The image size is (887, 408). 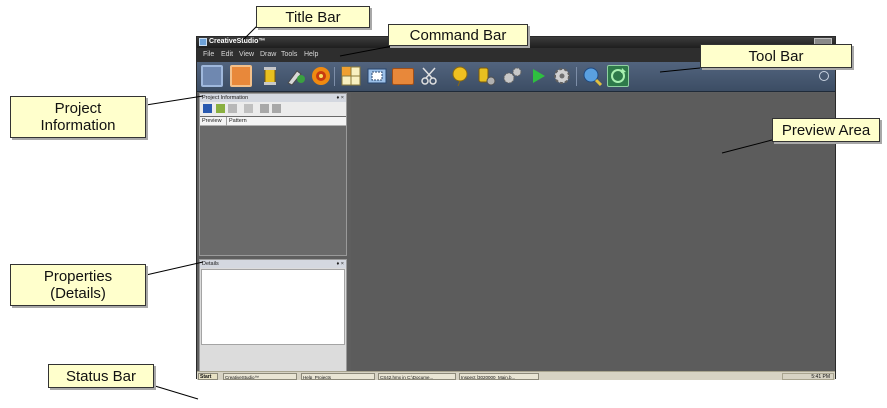 What do you see at coordinates (289, 54) in the screenshot?
I see `menu-tools: Tools` at bounding box center [289, 54].